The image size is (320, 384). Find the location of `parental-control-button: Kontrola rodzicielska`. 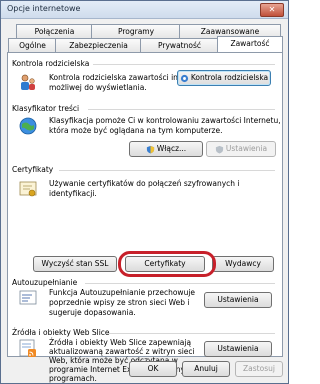

parental-control-button: Kontrola rodzicielska is located at coordinates (224, 78).